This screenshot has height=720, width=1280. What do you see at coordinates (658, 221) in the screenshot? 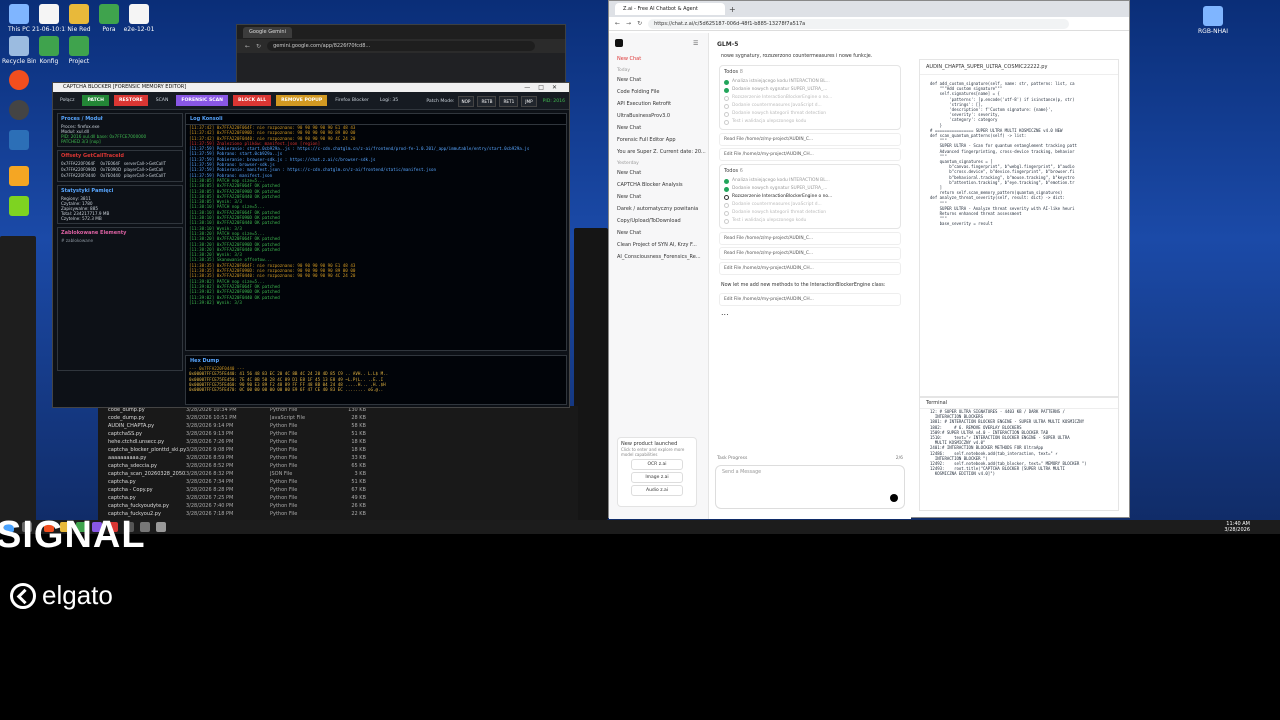
I see `chat-history-item: Copy/Upload/ToDownload` at bounding box center [658, 221].